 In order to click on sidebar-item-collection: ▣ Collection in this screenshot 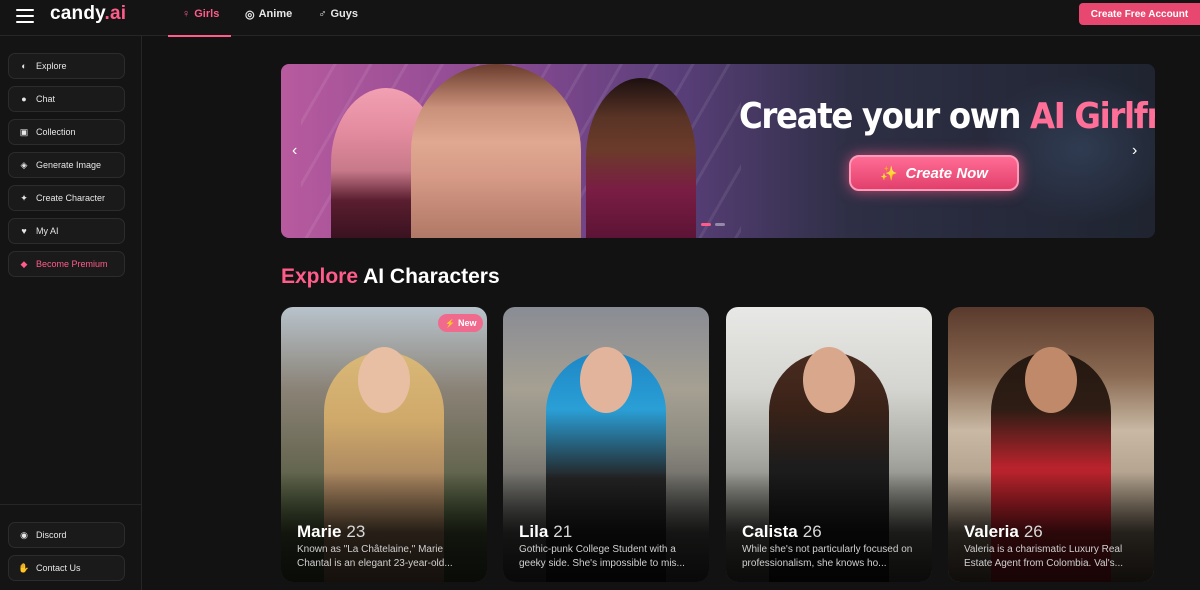, I will do `click(66, 132)`.